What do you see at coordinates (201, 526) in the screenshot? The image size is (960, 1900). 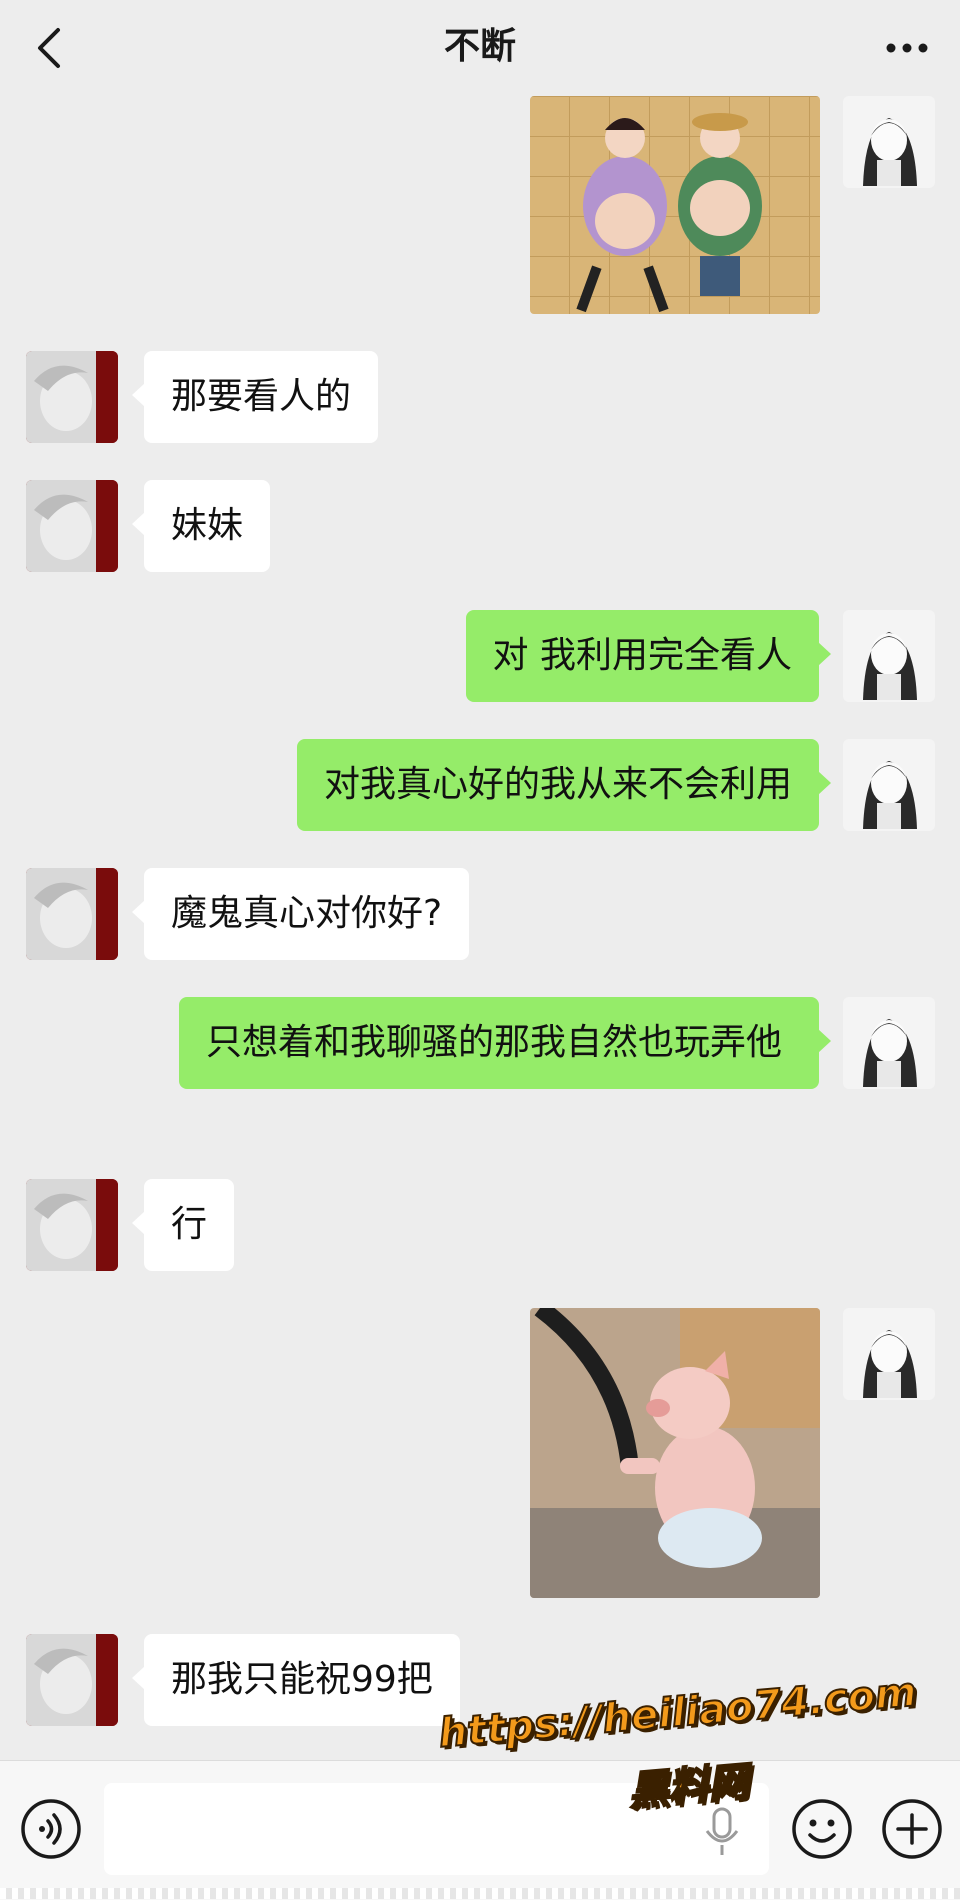 I see `message-bubble-other: 妹妹` at bounding box center [201, 526].